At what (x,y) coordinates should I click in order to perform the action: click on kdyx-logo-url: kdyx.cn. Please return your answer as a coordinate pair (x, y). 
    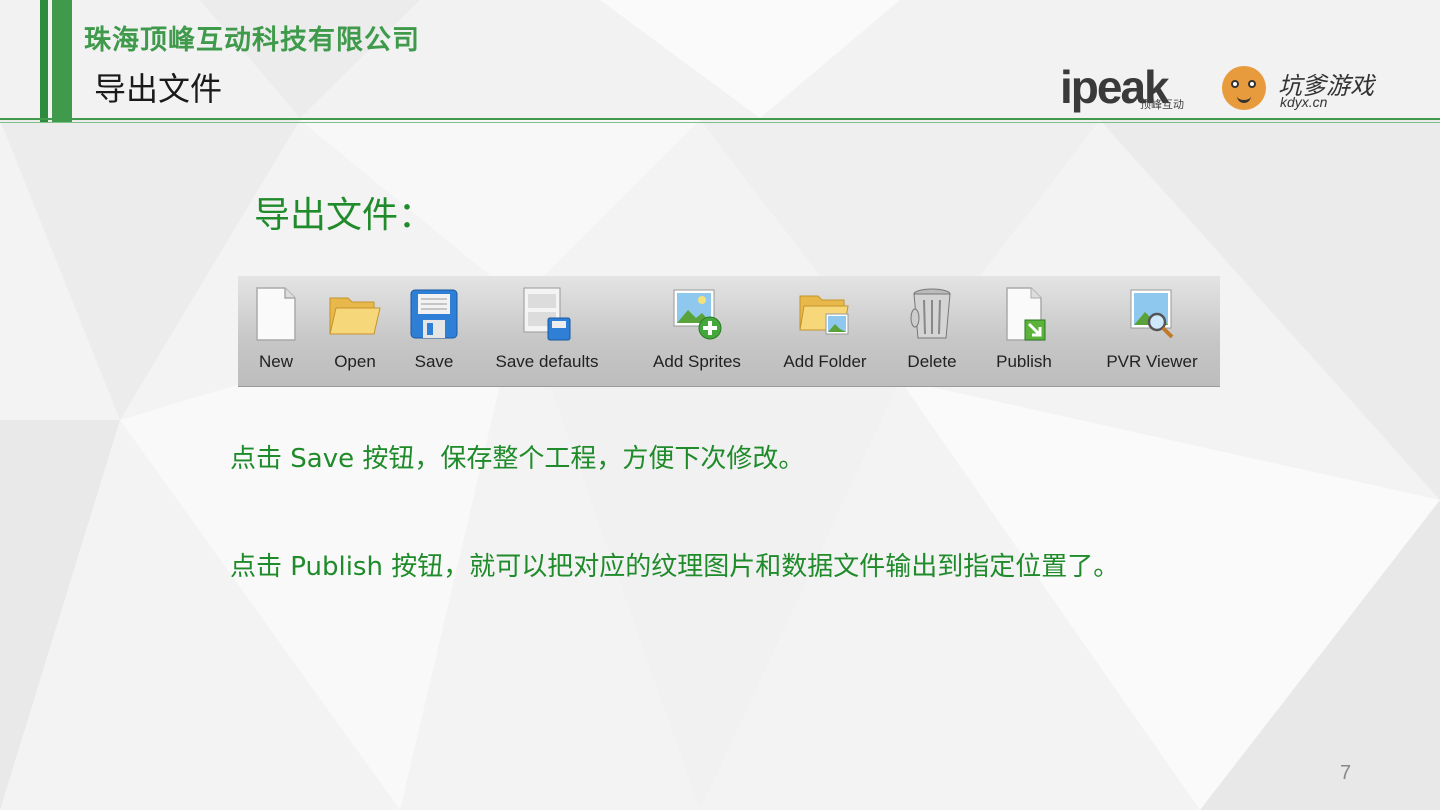
    Looking at the image, I should click on (1304, 102).